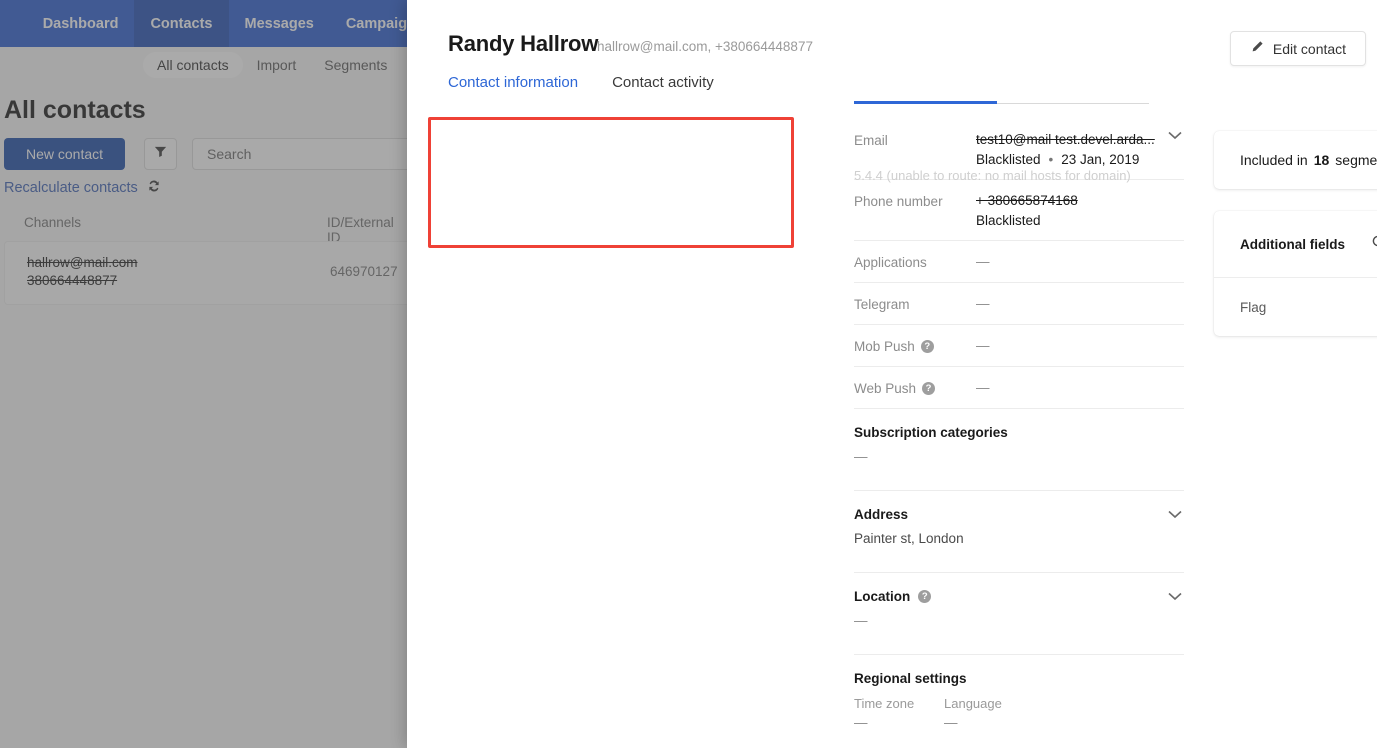 This screenshot has width=1377, height=748. I want to click on location-title: Location ?, so click(1019, 596).